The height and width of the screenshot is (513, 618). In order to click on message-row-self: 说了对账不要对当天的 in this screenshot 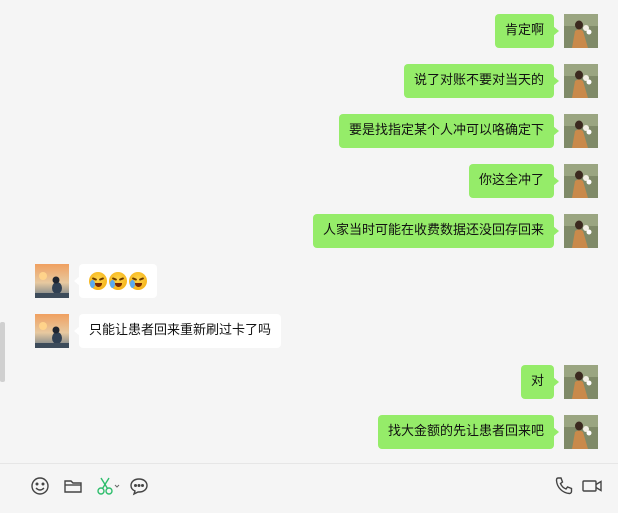, I will do `click(500, 81)`.